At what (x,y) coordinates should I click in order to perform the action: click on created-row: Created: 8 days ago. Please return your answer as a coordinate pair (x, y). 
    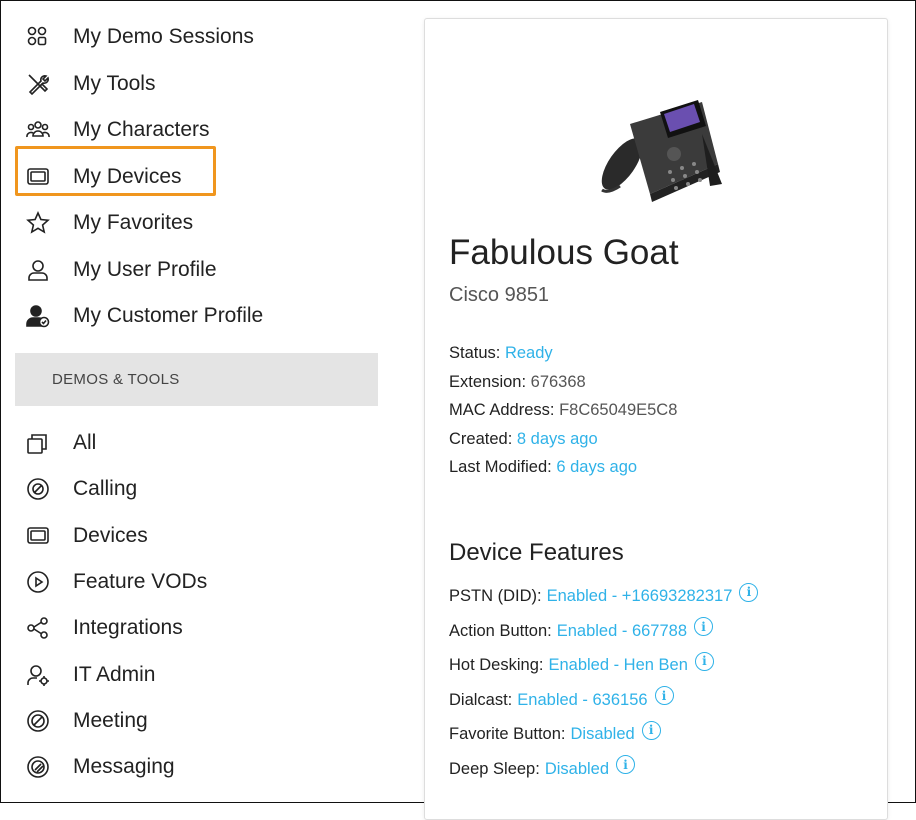
    Looking at the image, I should click on (563, 439).